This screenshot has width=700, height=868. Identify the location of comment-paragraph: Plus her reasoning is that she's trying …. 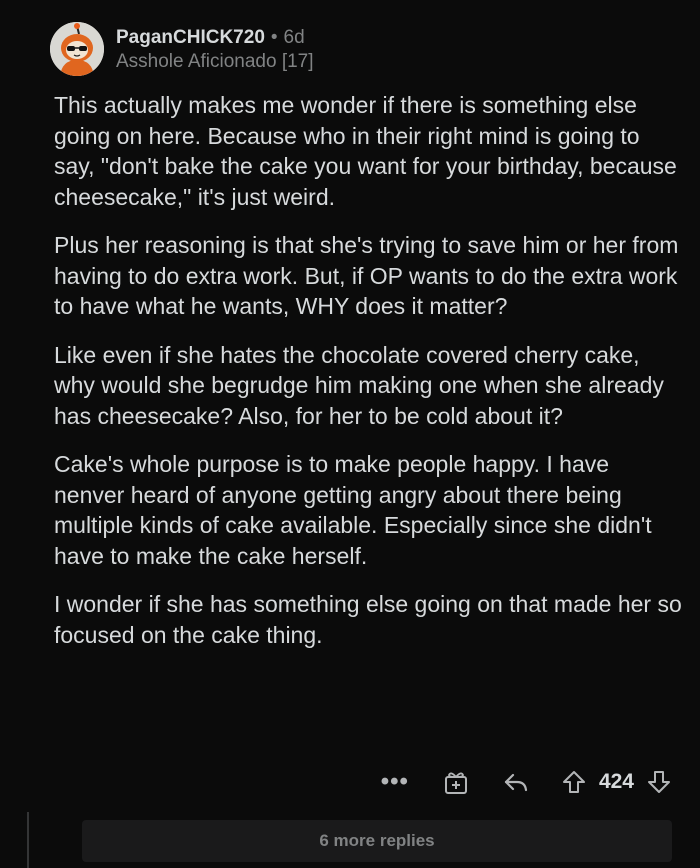
(366, 275).